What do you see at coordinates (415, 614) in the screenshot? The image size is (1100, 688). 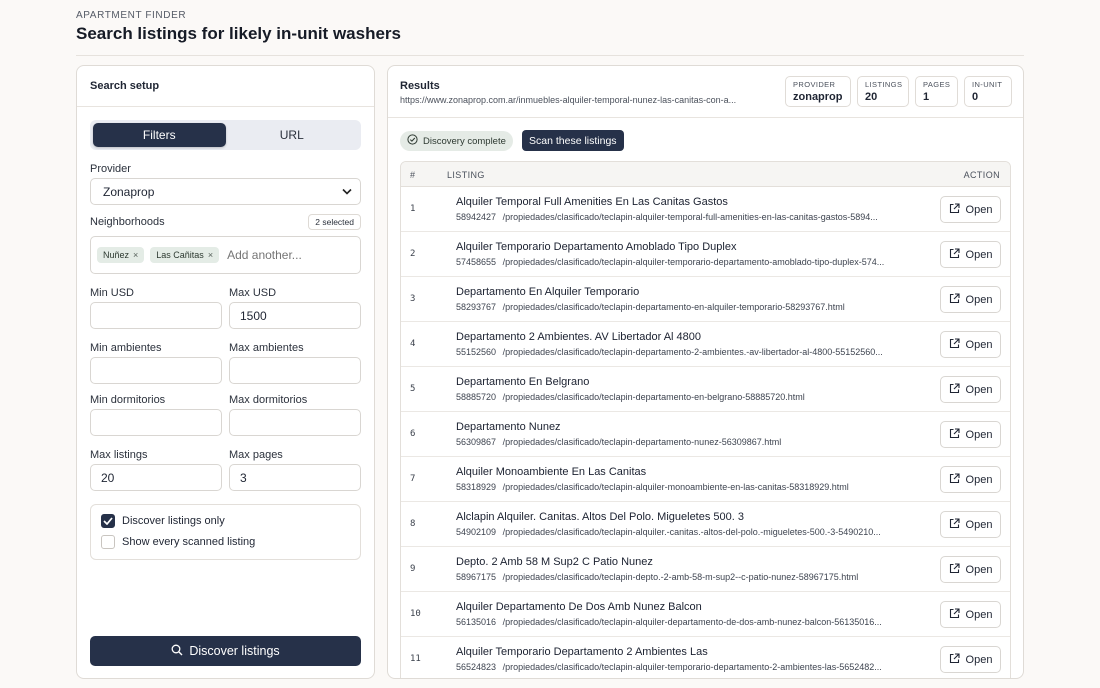 I see `row-number: 10` at bounding box center [415, 614].